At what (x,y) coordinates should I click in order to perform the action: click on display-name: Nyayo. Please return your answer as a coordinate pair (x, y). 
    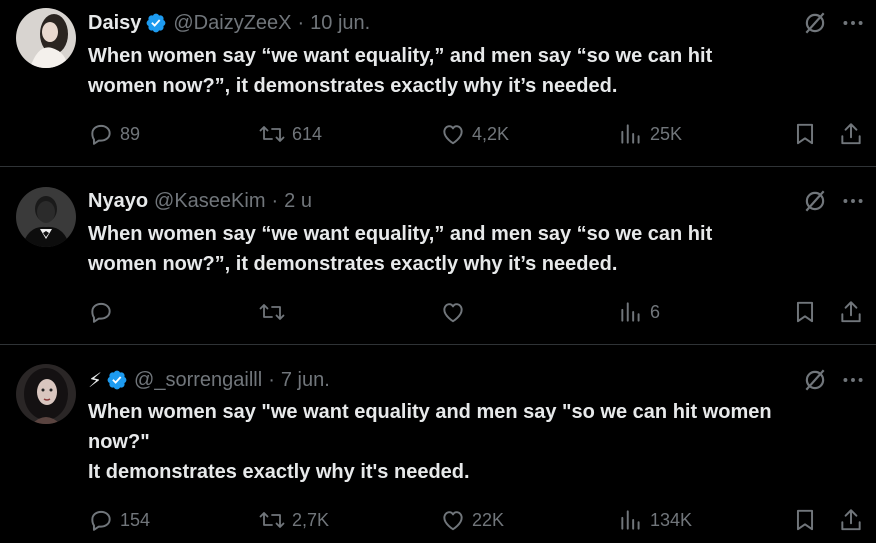
    Looking at the image, I should click on (118, 201).